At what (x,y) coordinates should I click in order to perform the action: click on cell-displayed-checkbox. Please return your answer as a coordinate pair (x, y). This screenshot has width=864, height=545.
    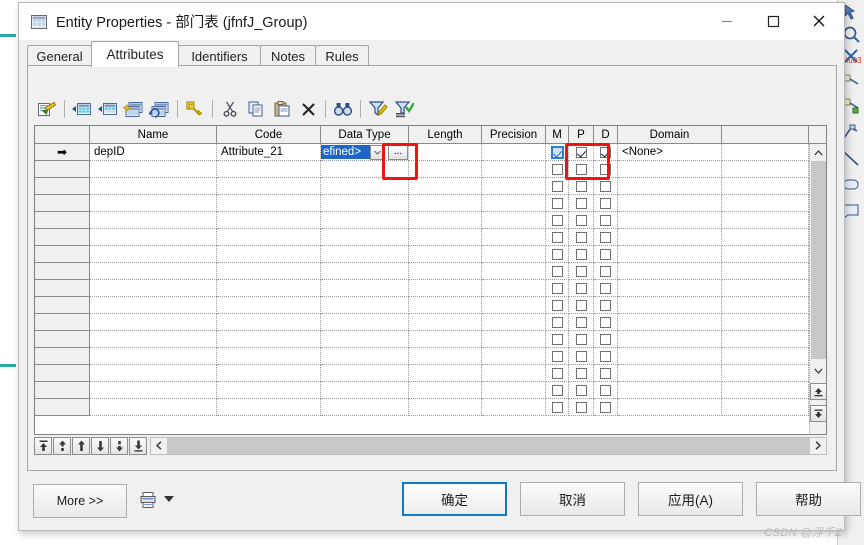
    Looking at the image, I should click on (606, 152).